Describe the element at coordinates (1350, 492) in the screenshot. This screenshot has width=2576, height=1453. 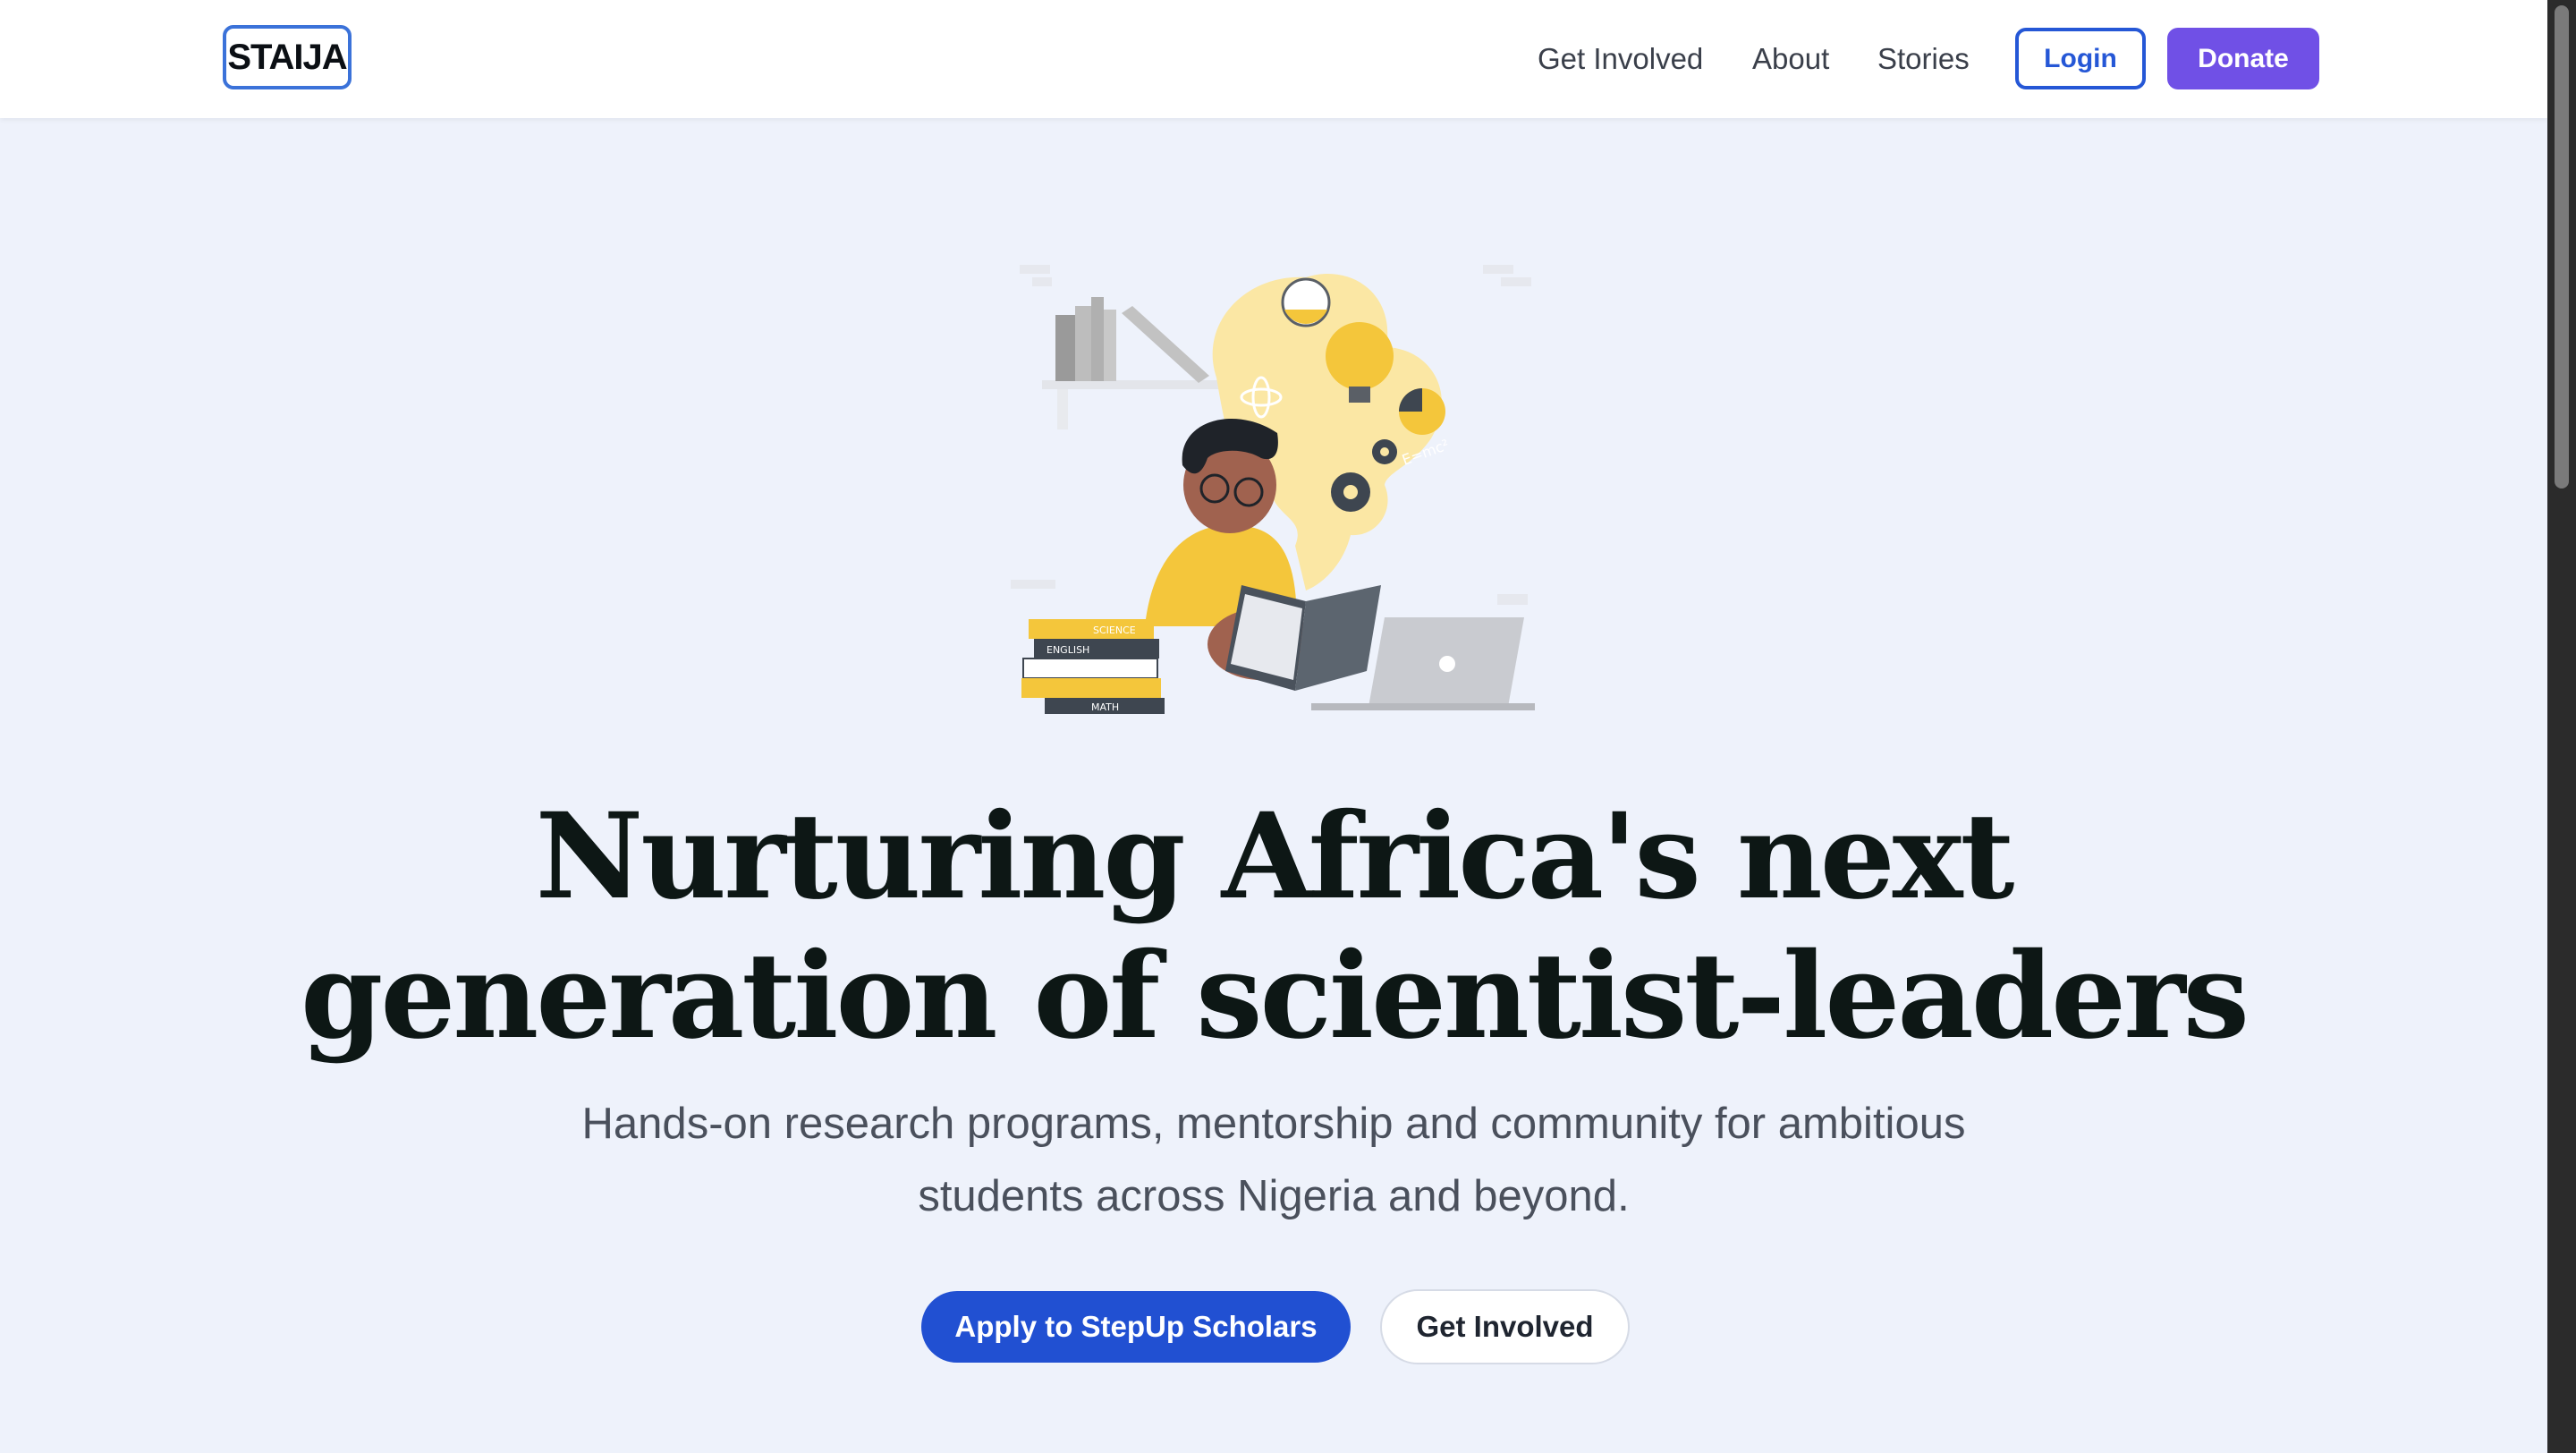
I see `gear-hole` at that location.